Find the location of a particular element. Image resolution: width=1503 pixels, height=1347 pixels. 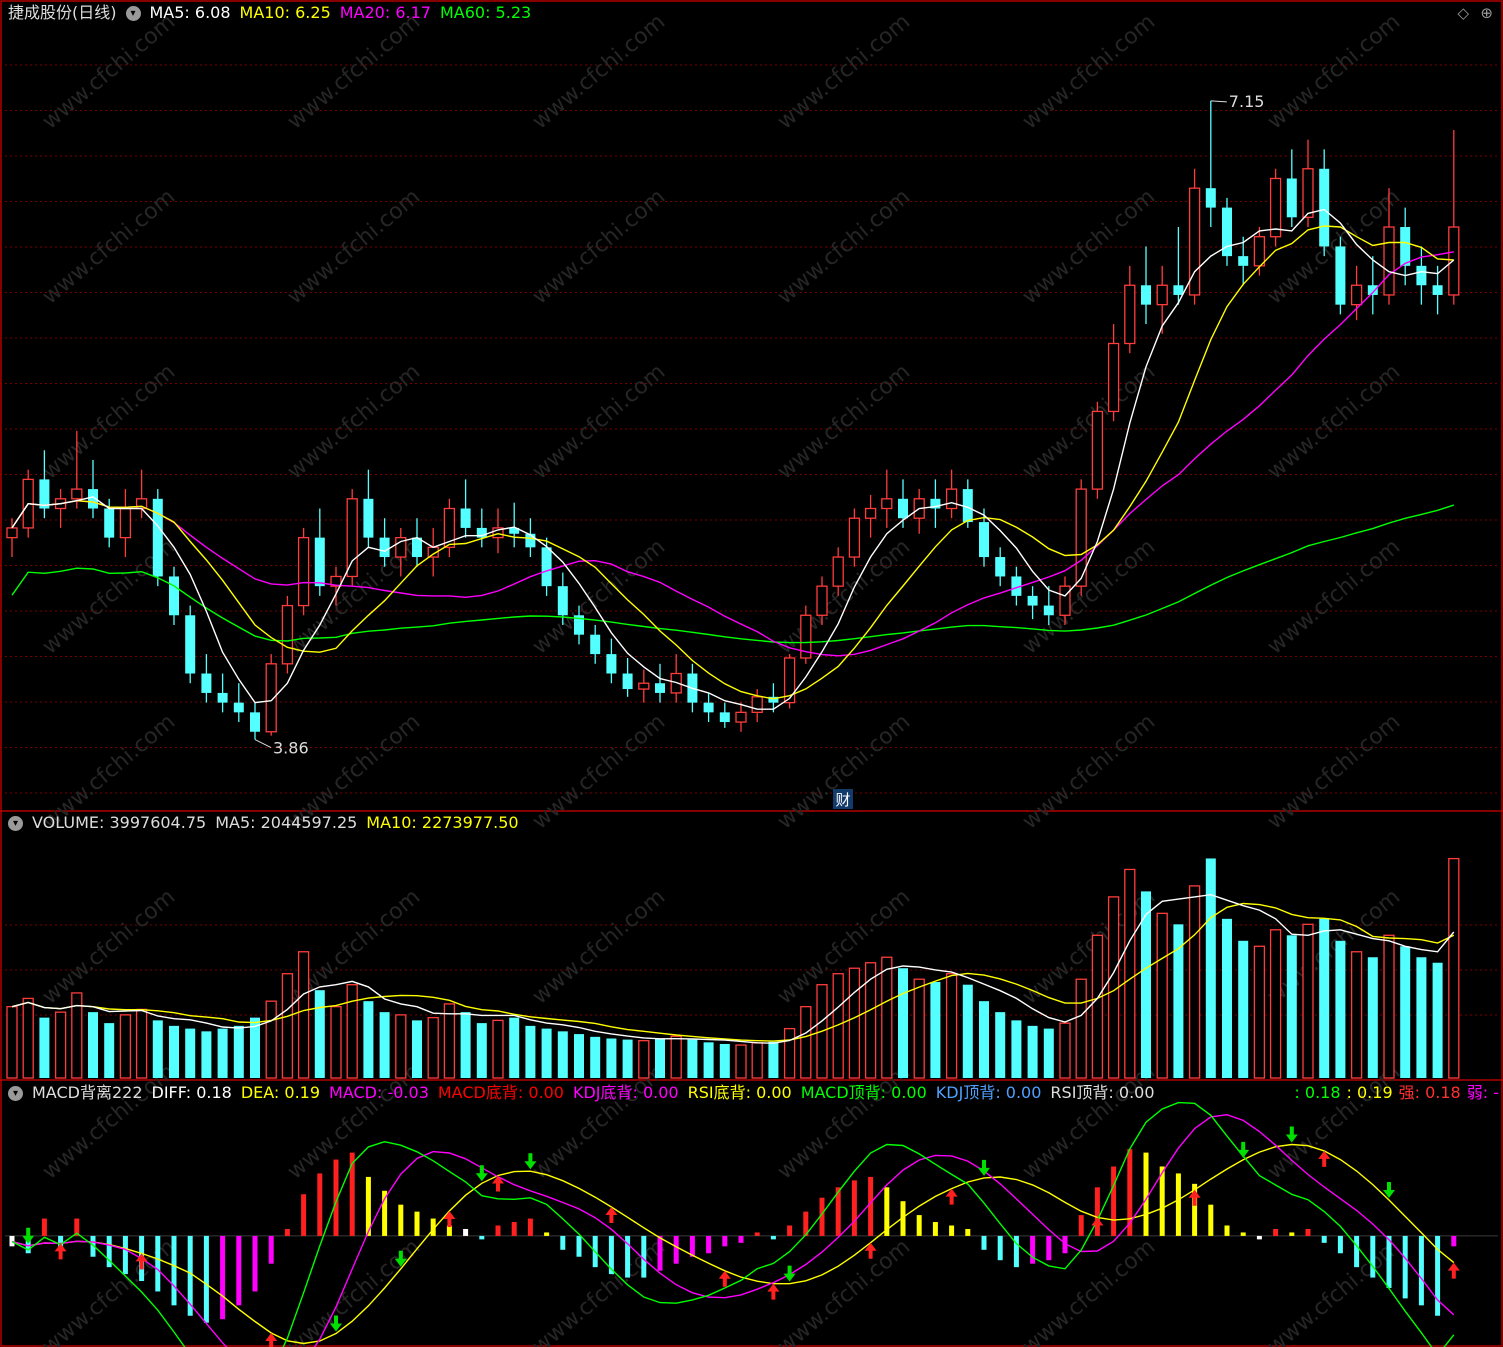

macd-readout: KDJ顶背: 0.00 is located at coordinates (988, 1092).